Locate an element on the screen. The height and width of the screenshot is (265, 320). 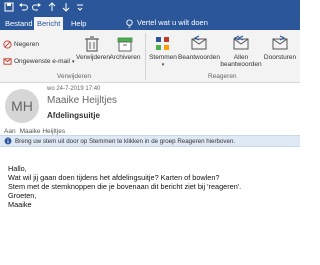
ignore-label: Negeren is located at coordinates (26, 44).